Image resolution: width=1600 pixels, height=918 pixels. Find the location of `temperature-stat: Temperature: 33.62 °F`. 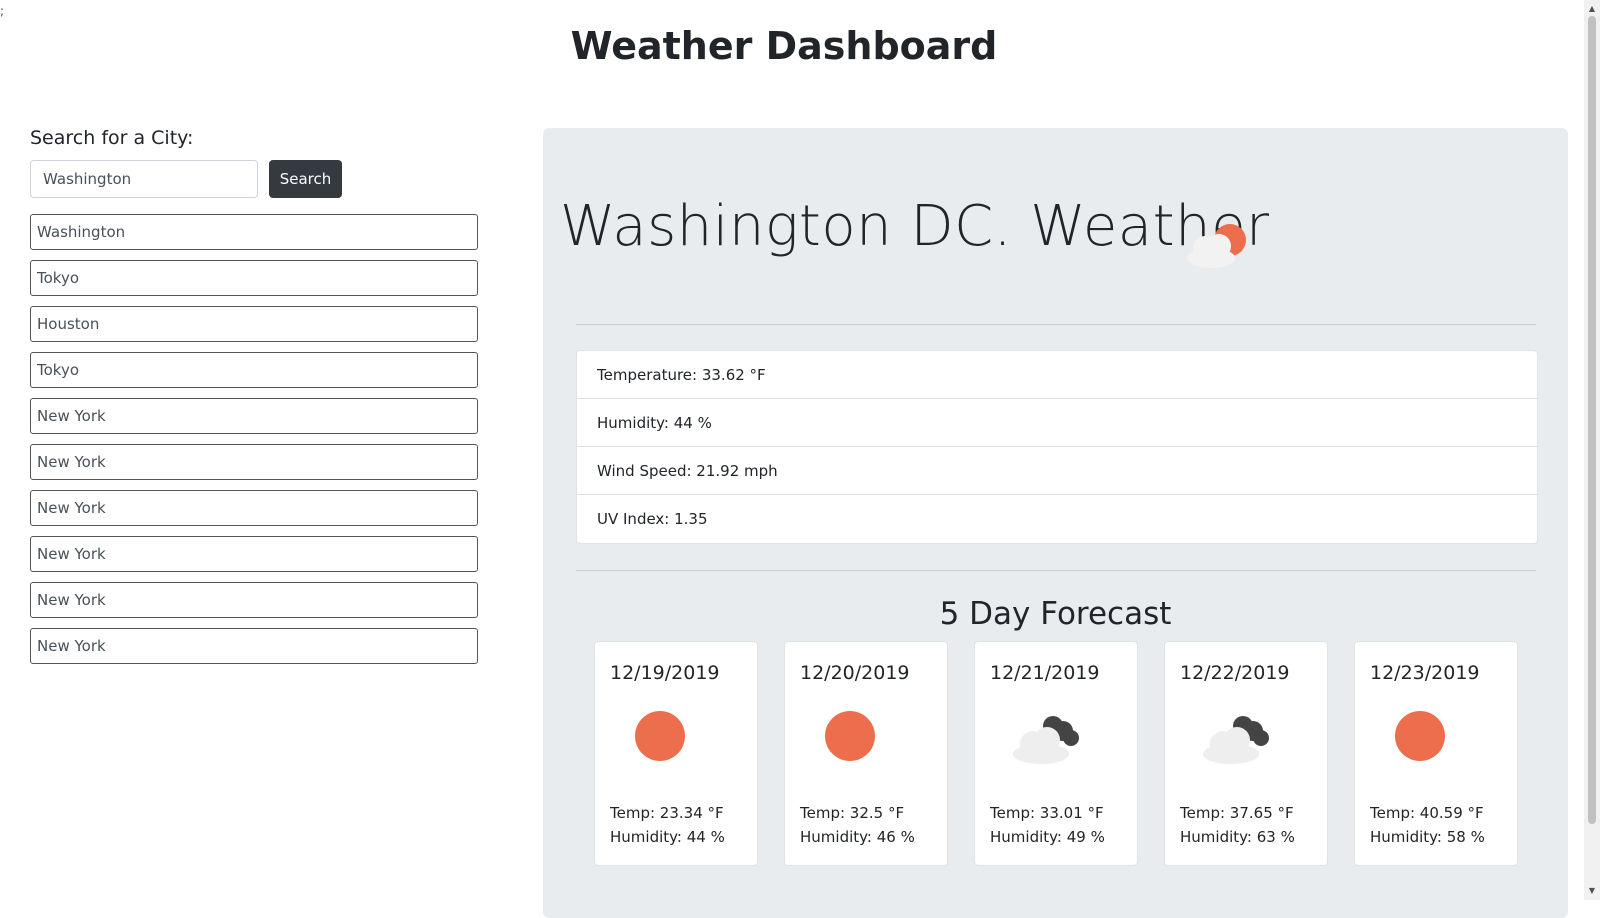

temperature-stat: Temperature: 33.62 °F is located at coordinates (1057, 375).